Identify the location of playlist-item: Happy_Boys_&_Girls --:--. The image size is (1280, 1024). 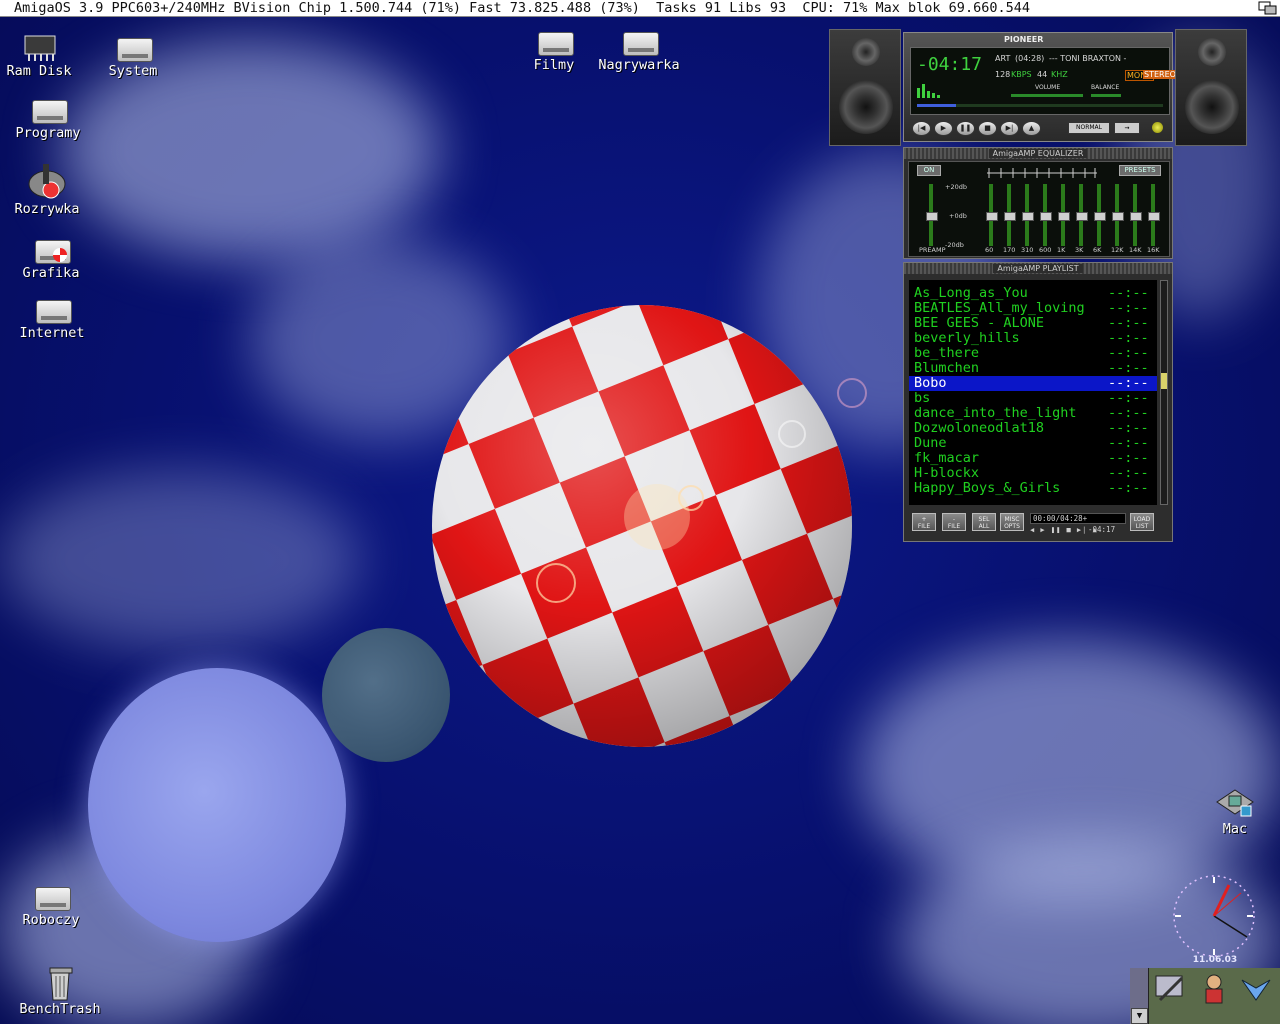
(1033, 488).